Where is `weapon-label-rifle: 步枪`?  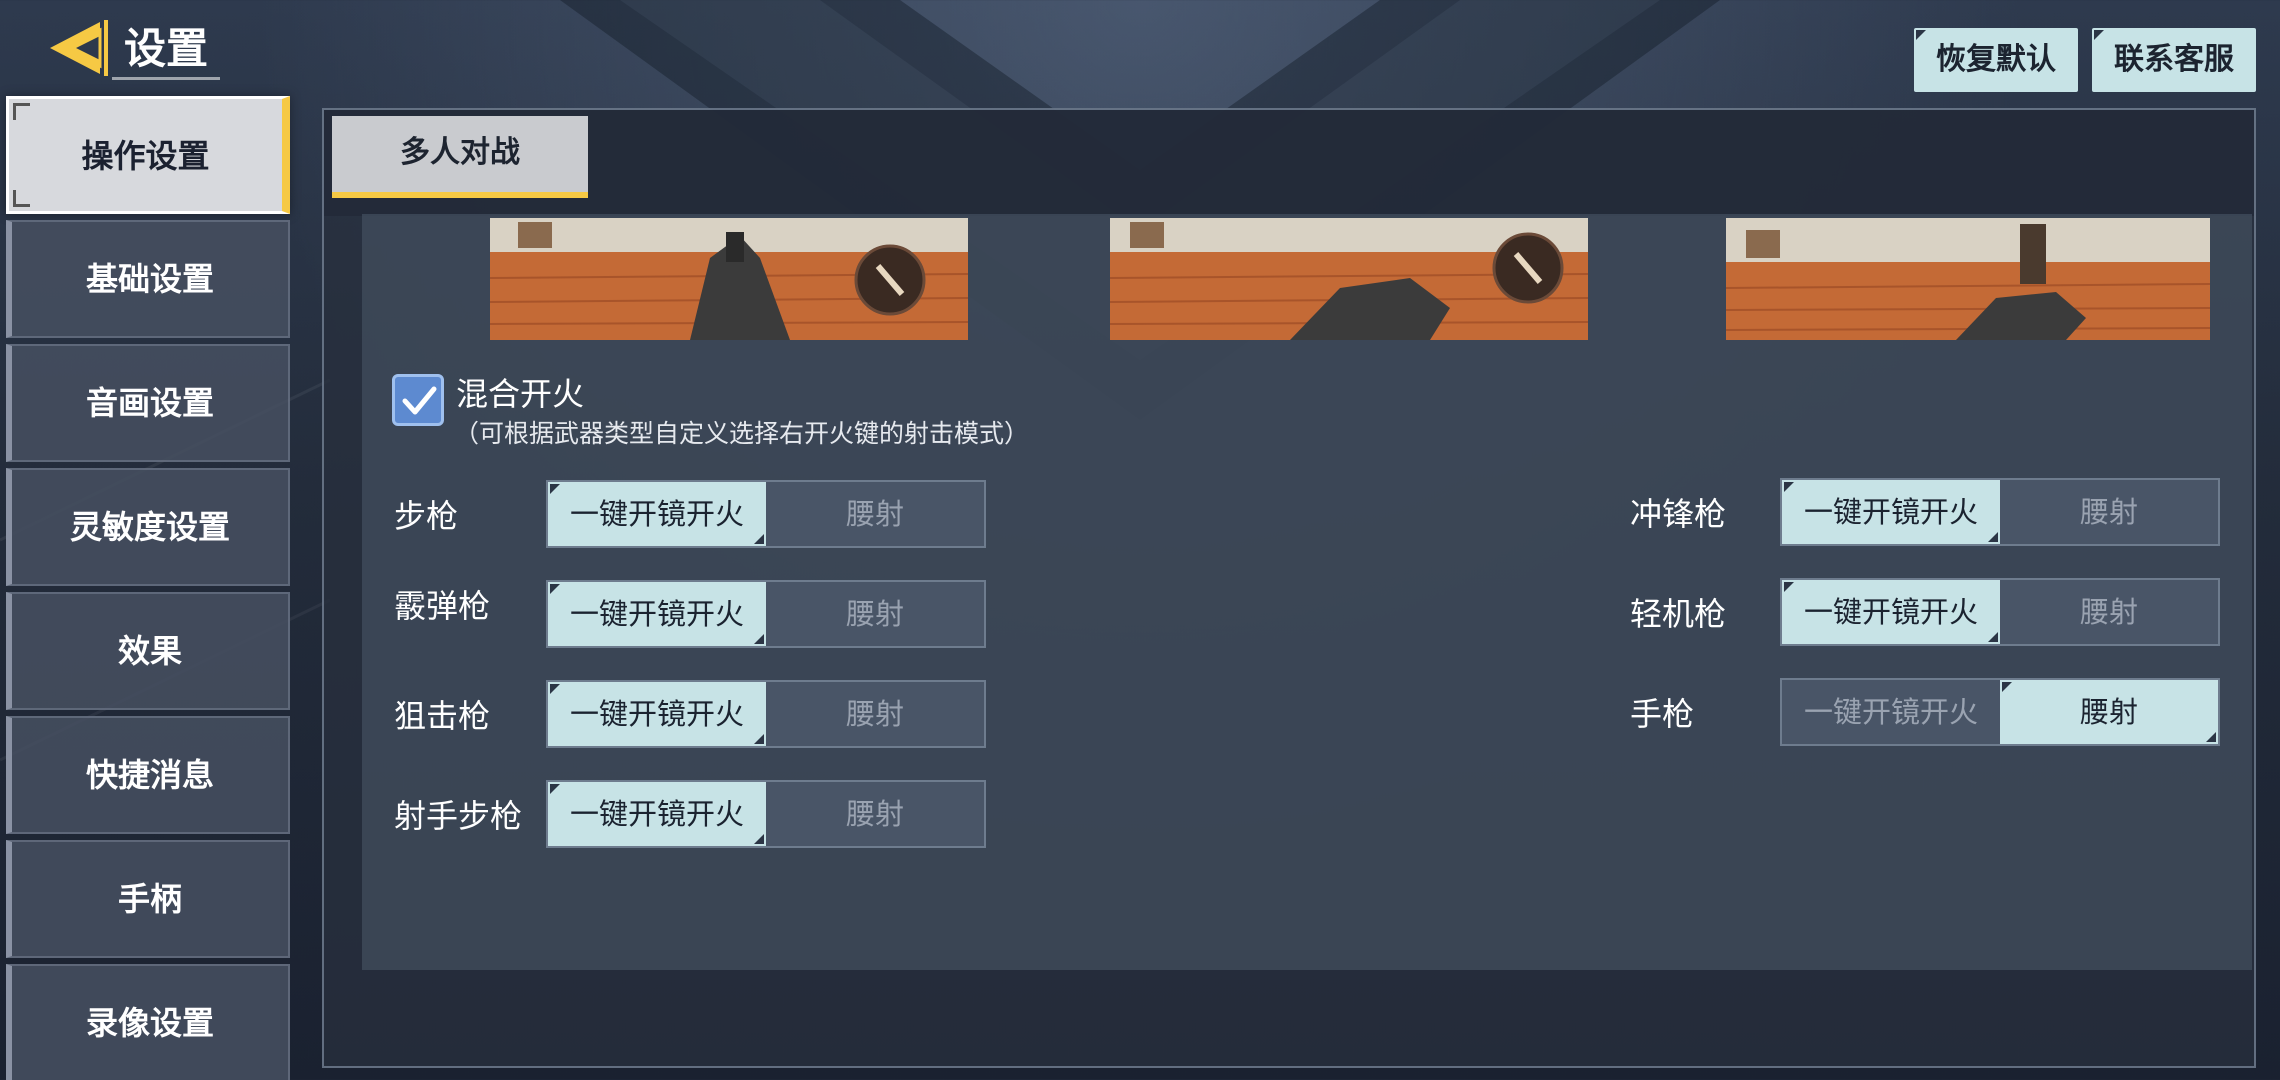 weapon-label-rifle: 步枪 is located at coordinates (426, 516).